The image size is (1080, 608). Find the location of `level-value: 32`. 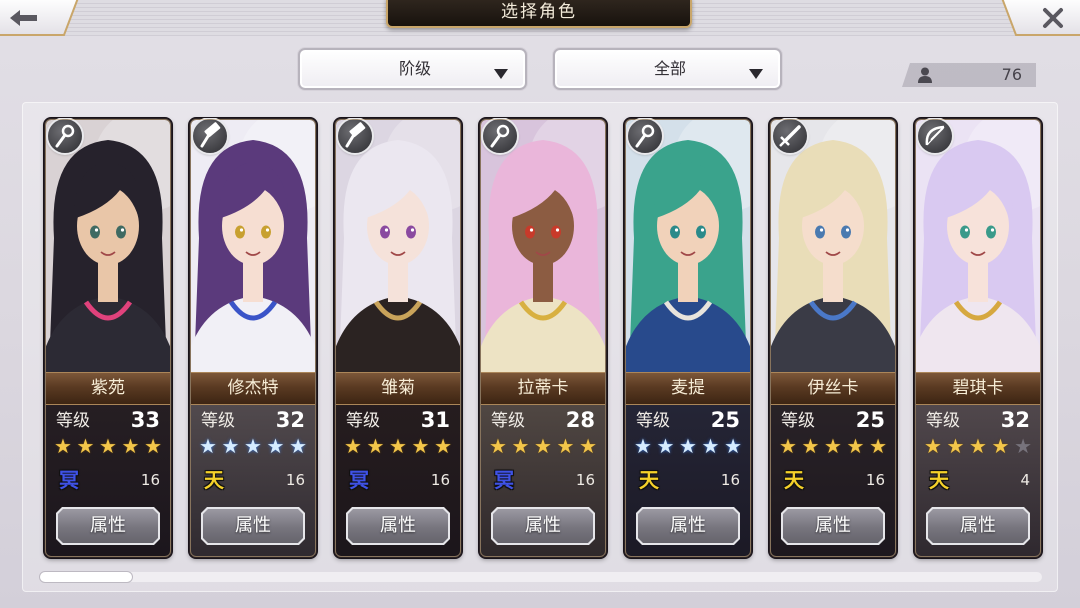

level-value: 32 is located at coordinates (1015, 420).